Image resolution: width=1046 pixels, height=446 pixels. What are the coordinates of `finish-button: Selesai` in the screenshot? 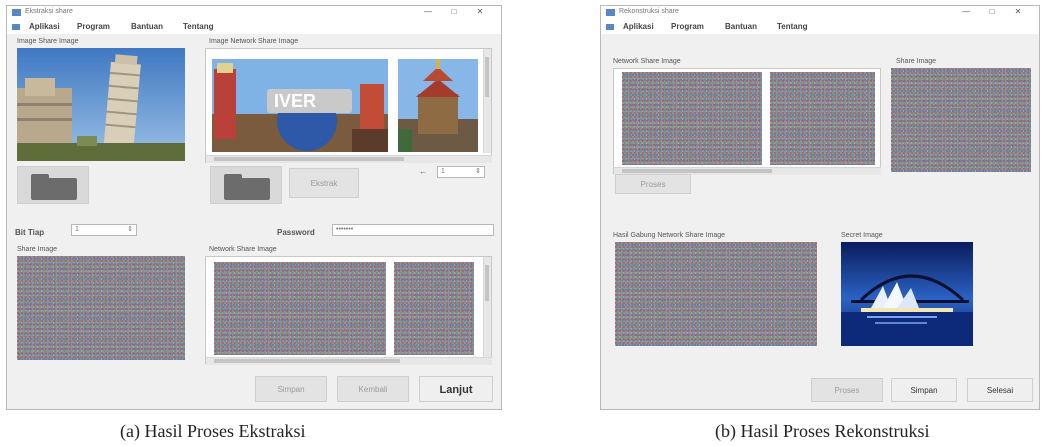 It's located at (1000, 390).